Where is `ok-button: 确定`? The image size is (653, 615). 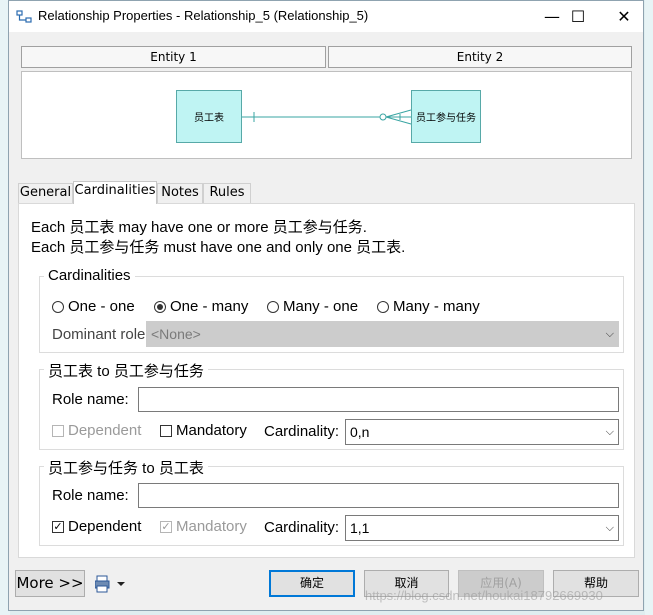
ok-button: 确定 is located at coordinates (312, 583).